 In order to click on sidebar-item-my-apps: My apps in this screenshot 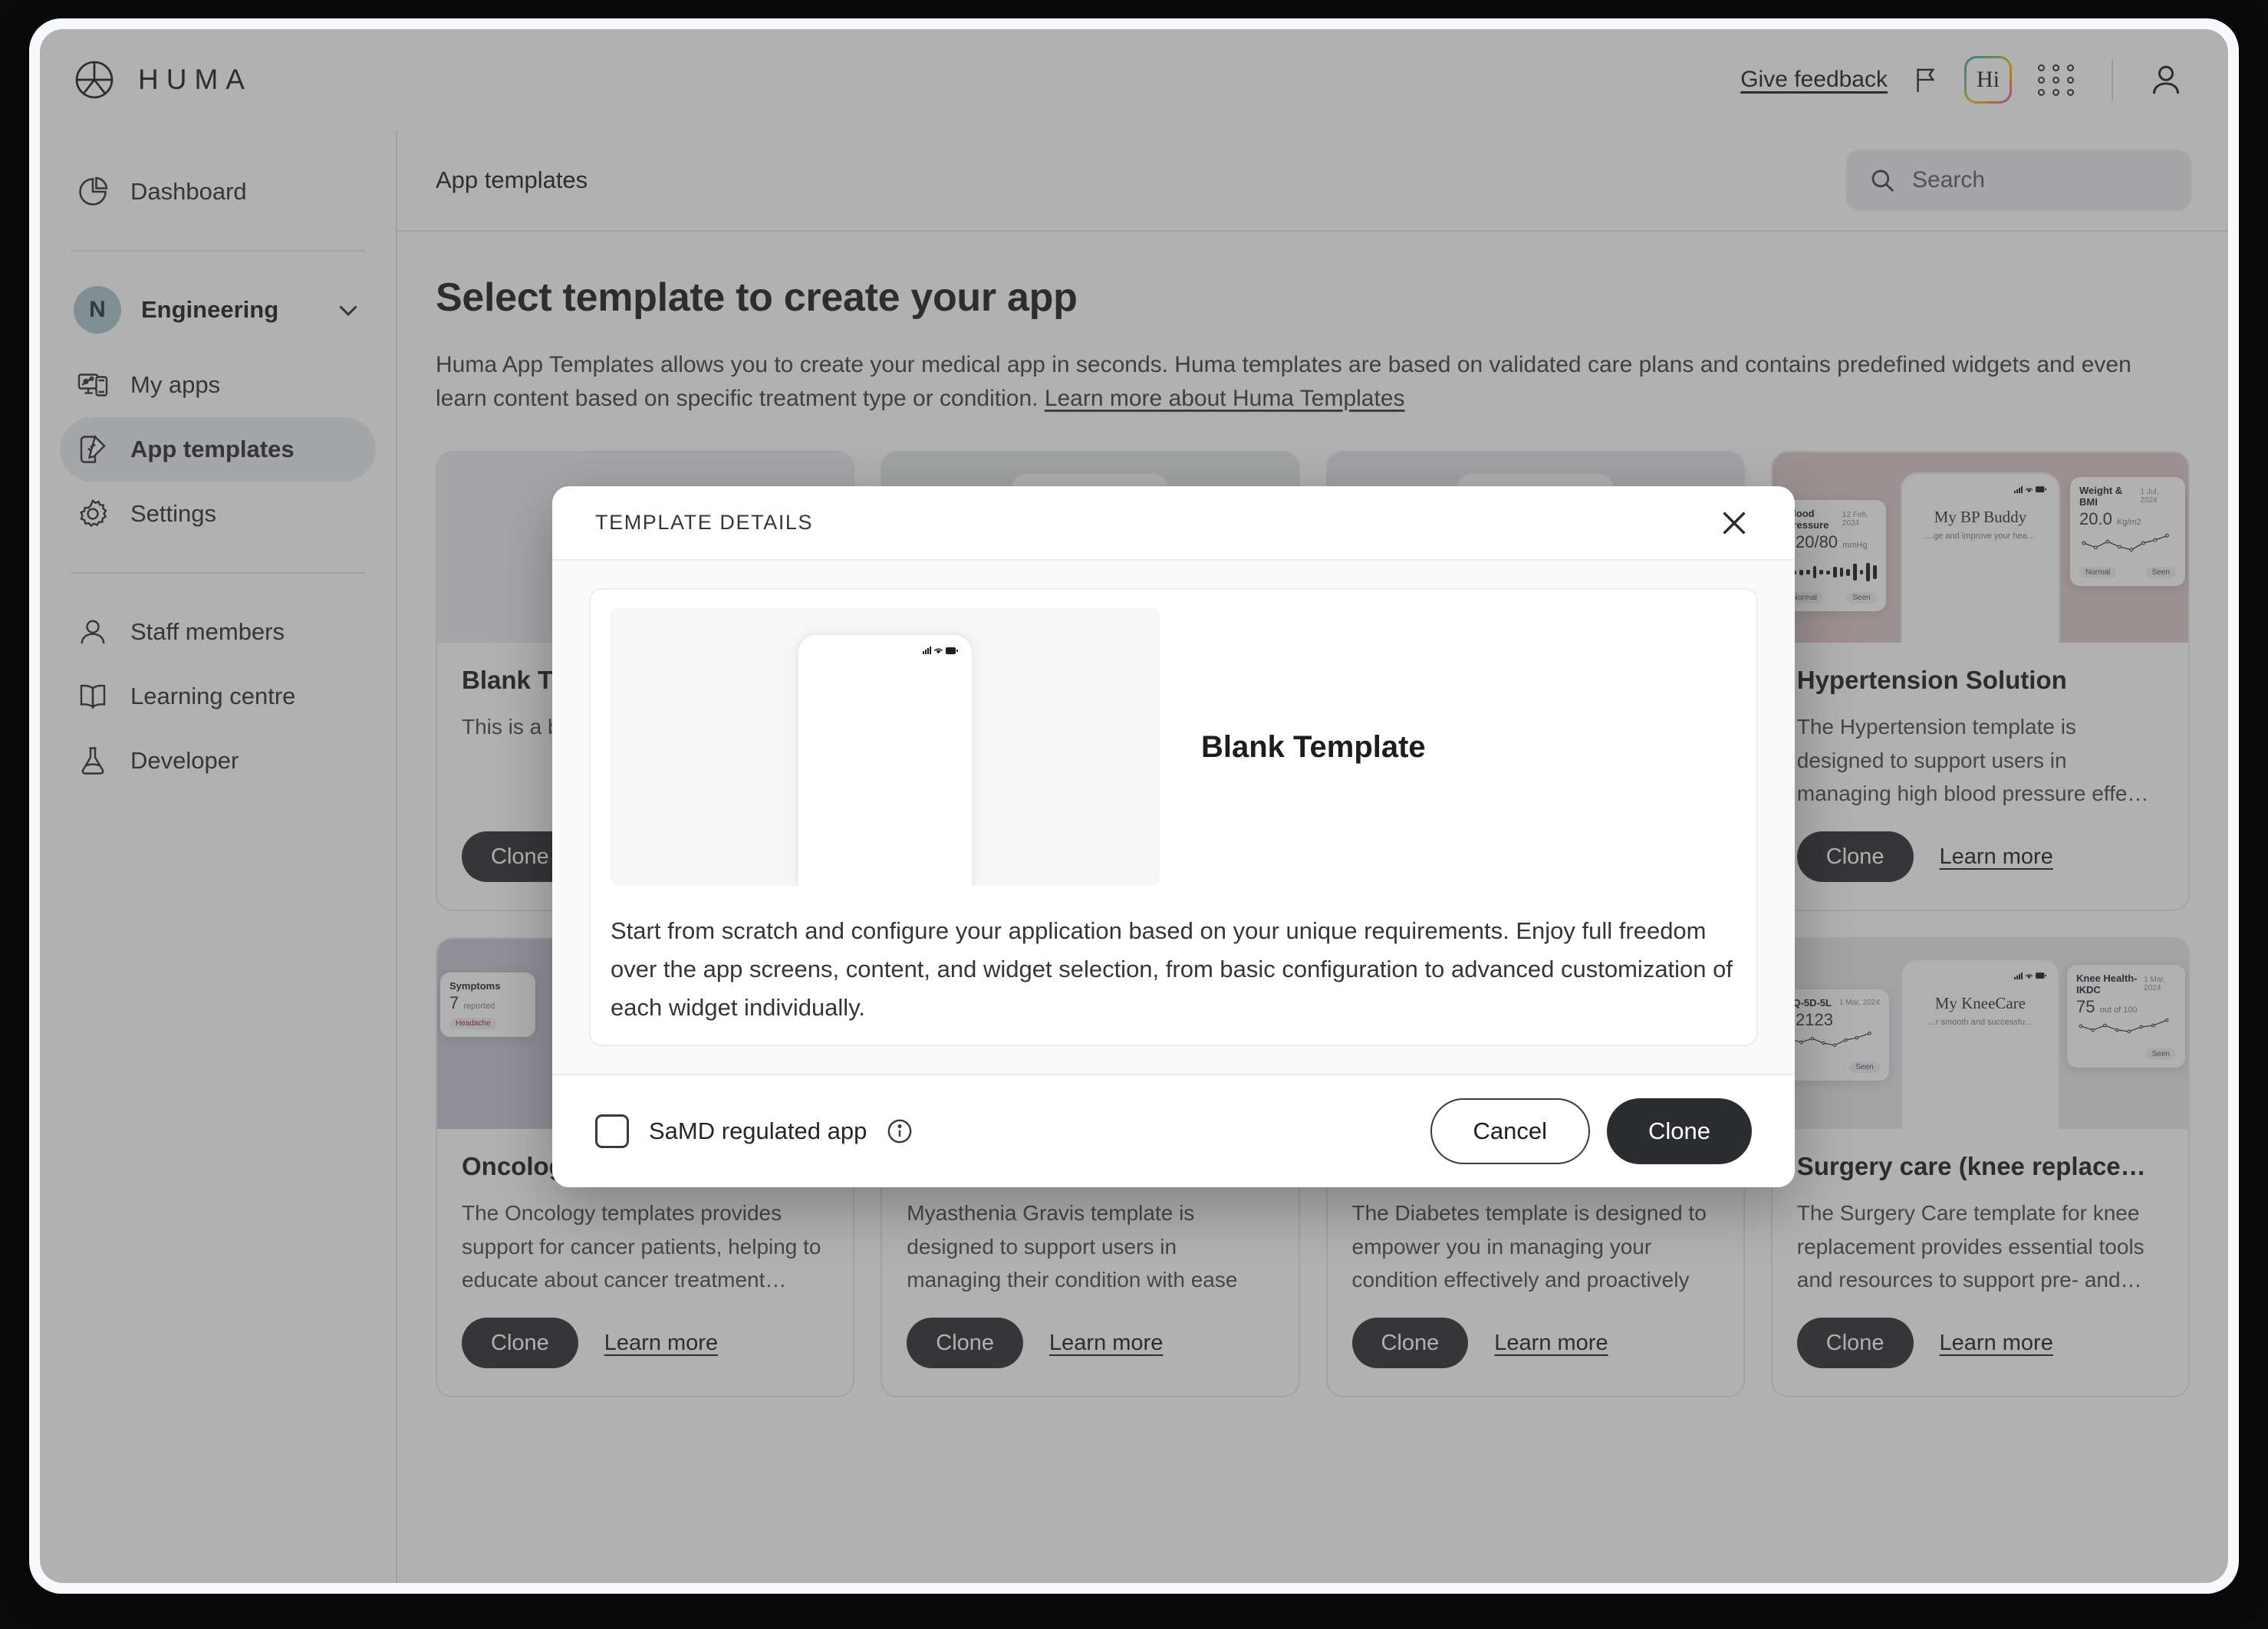, I will do `click(218, 385)`.